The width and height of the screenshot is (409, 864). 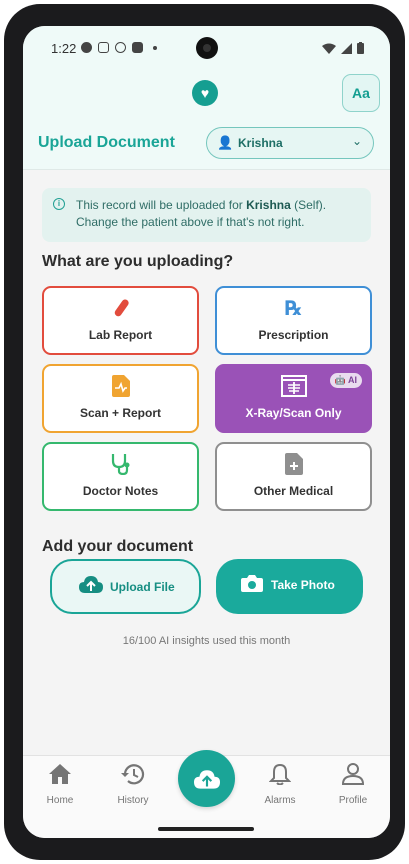 I want to click on status-system-icons, so click(x=343, y=48).